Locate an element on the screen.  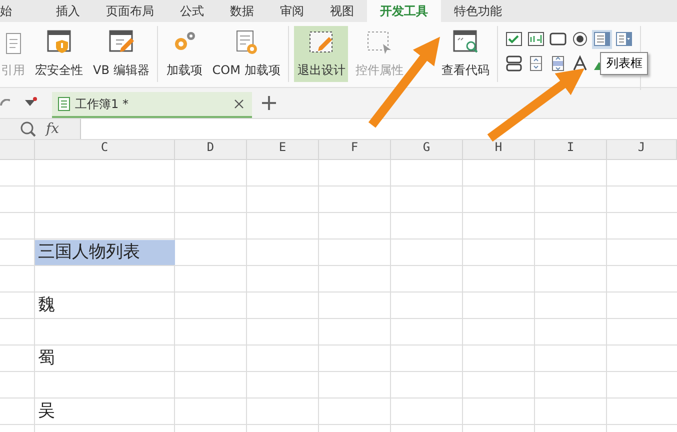
zoom-icon is located at coordinates (28, 129).